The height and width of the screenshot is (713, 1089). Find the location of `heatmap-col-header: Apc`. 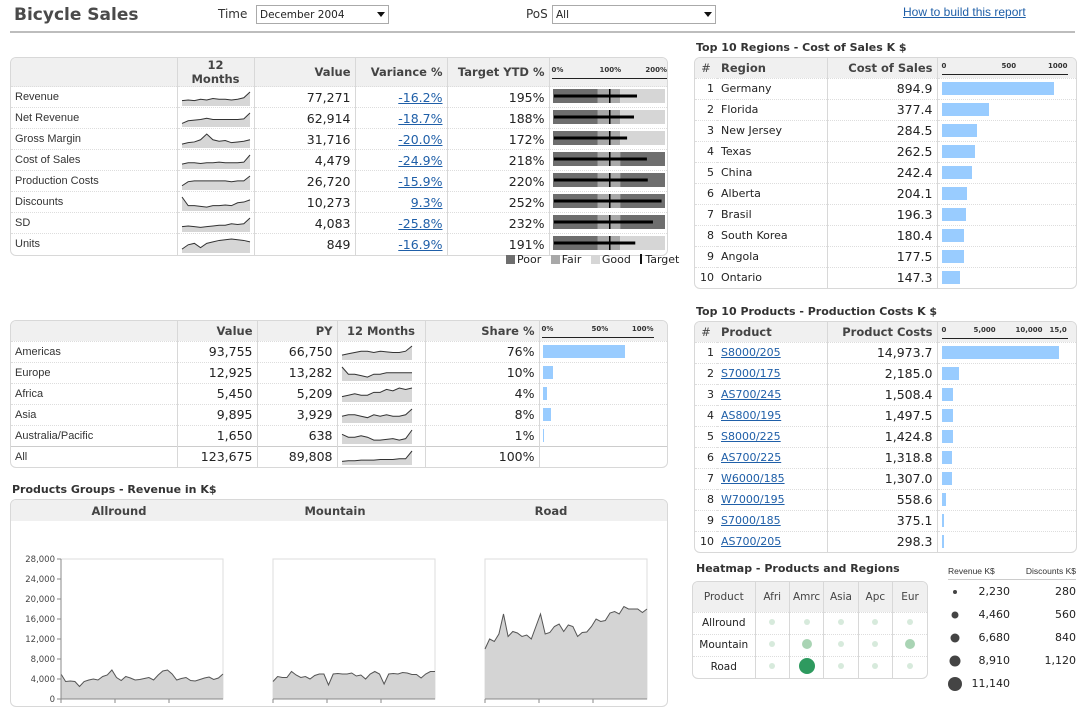

heatmap-col-header: Apc is located at coordinates (876, 597).